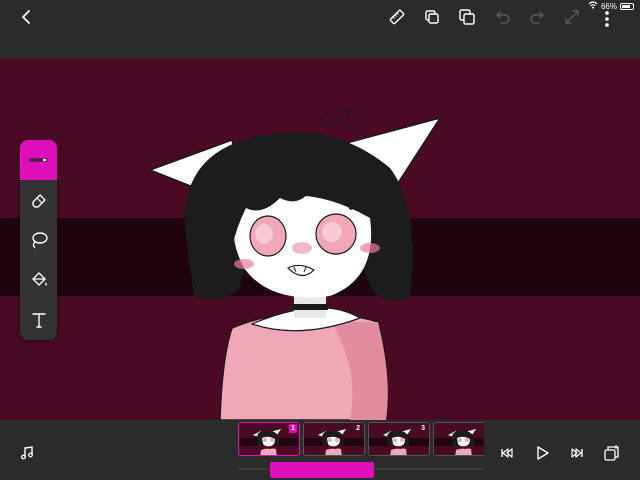  Describe the element at coordinates (27, 453) in the screenshot. I see `music-icon` at that location.